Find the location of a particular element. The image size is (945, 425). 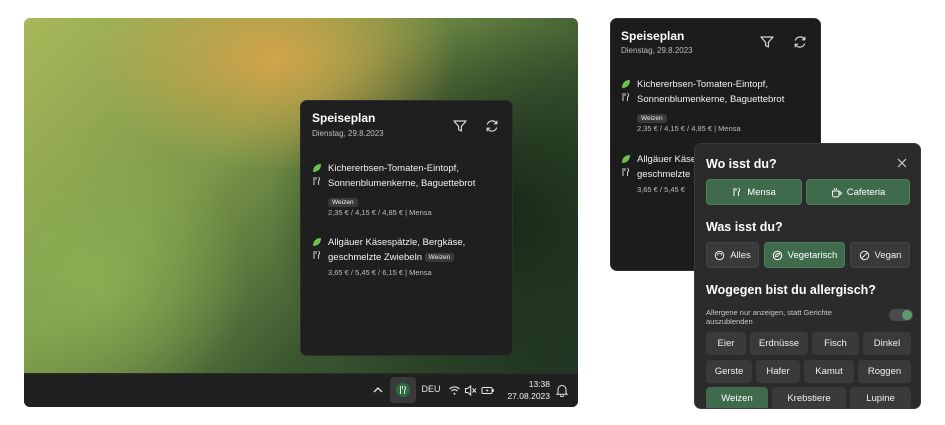

allergen-chip: Fisch is located at coordinates (835, 343).